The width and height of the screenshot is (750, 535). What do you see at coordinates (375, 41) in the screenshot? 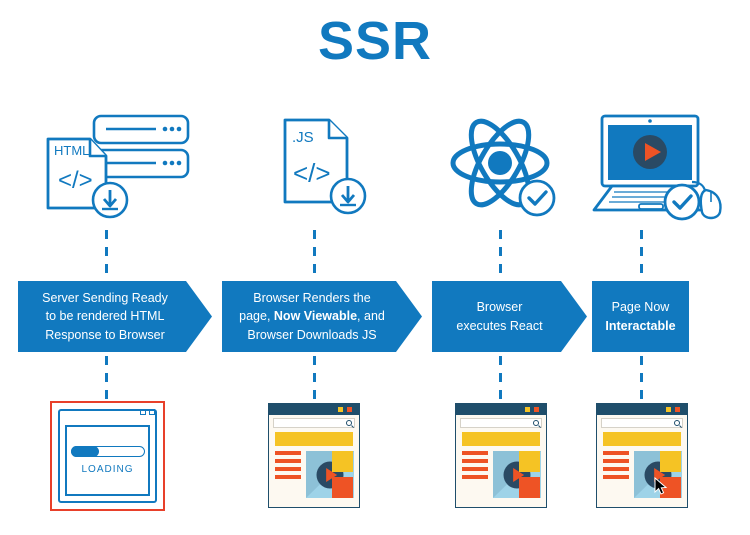
I see `page-title: SSR` at bounding box center [375, 41].